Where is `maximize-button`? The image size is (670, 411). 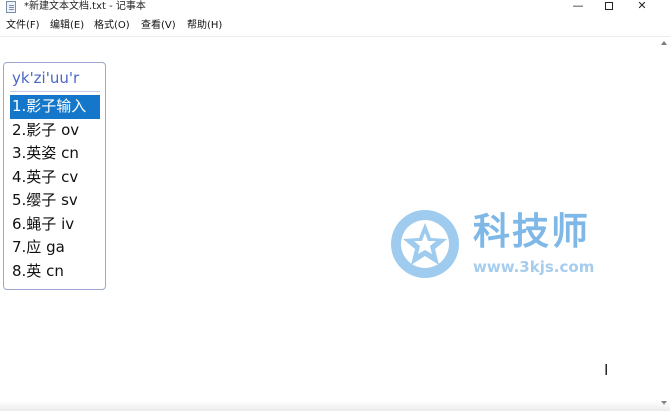
maximize-button is located at coordinates (609, 7).